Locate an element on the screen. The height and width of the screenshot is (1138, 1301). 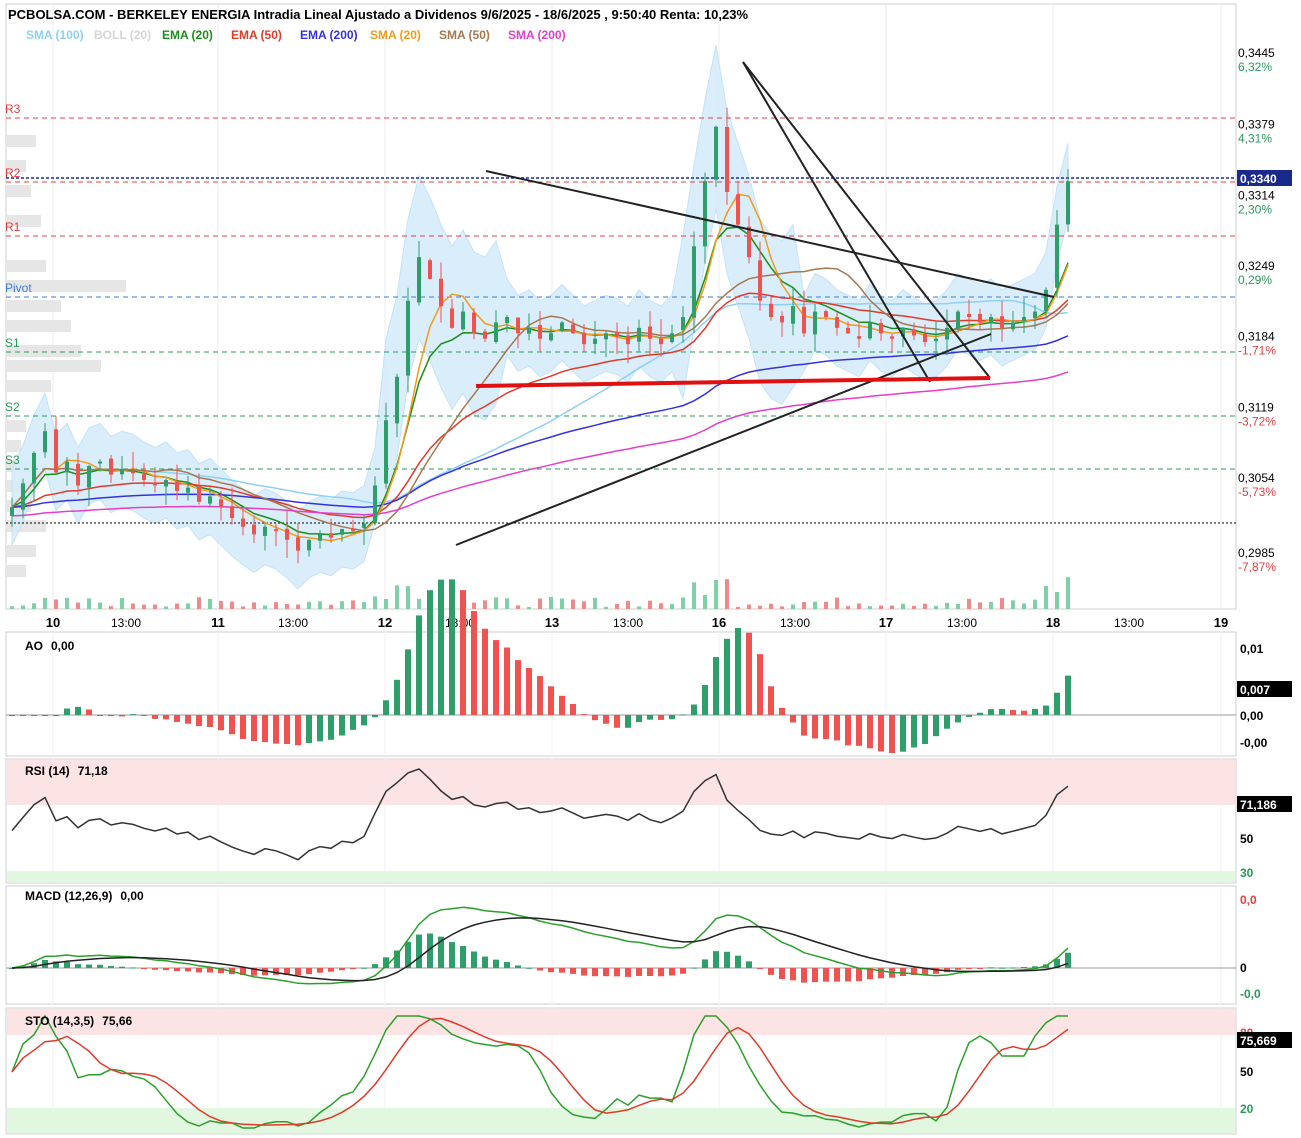
sto-overbought-zone is located at coordinates (621, 1022).